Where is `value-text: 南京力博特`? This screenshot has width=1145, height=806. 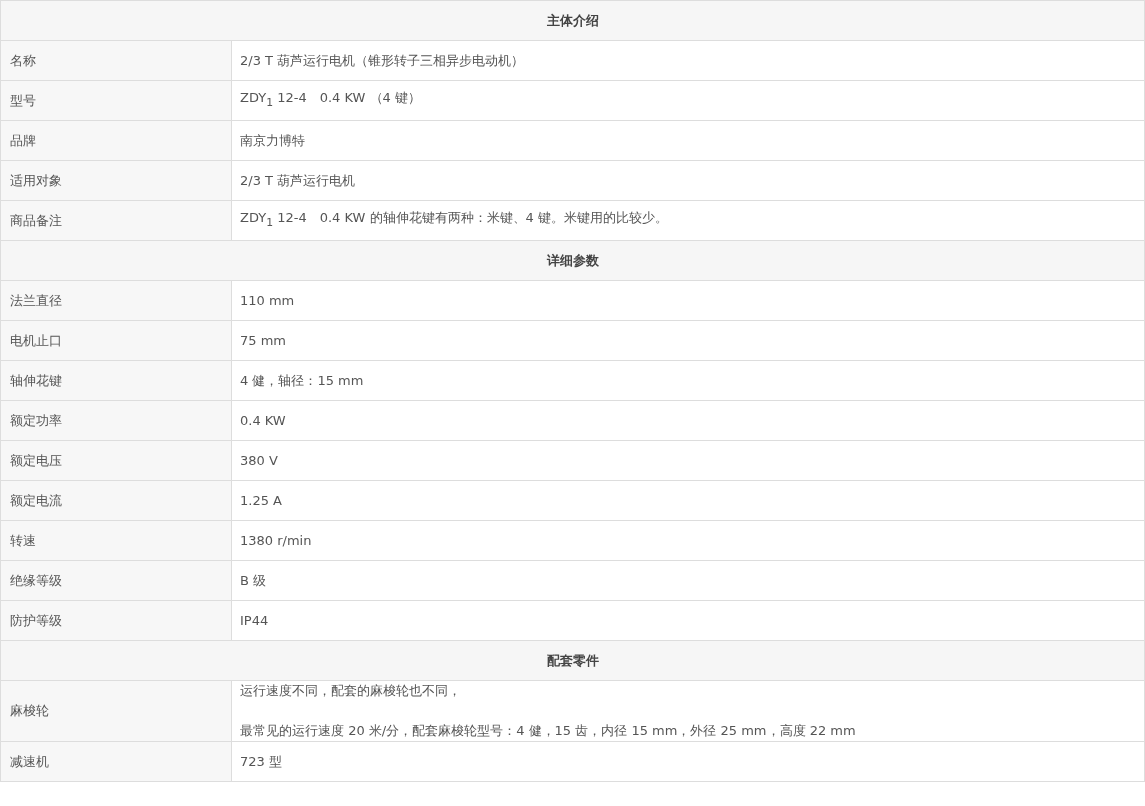
value-text: 南京力博特 is located at coordinates (273, 140).